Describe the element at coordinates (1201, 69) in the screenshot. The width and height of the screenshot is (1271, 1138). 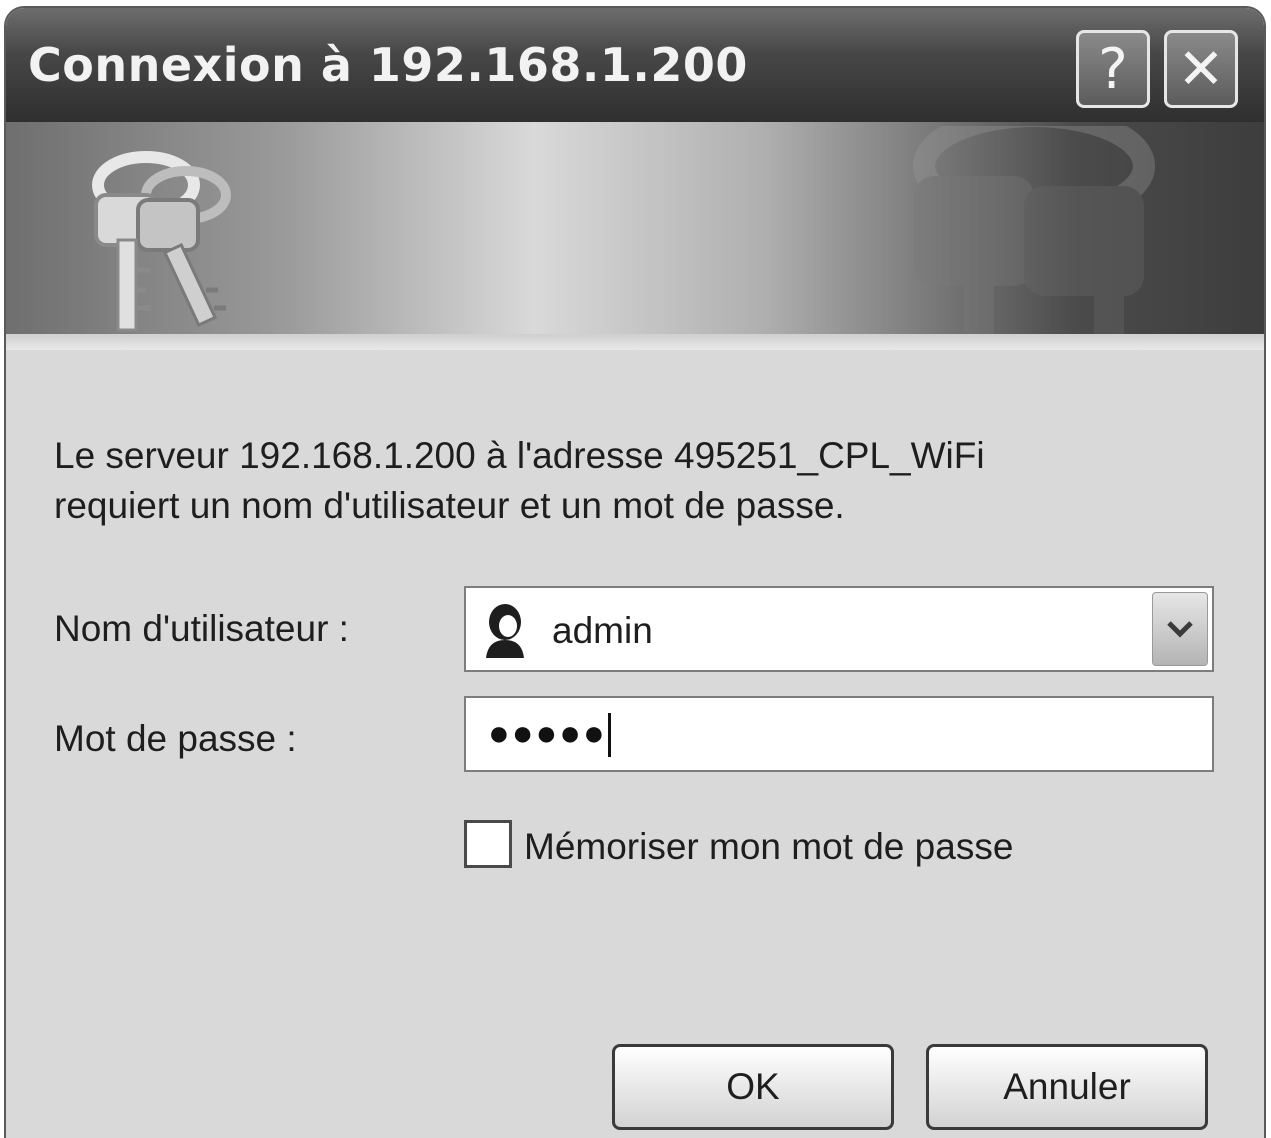
I see `close-button: ✕` at that location.